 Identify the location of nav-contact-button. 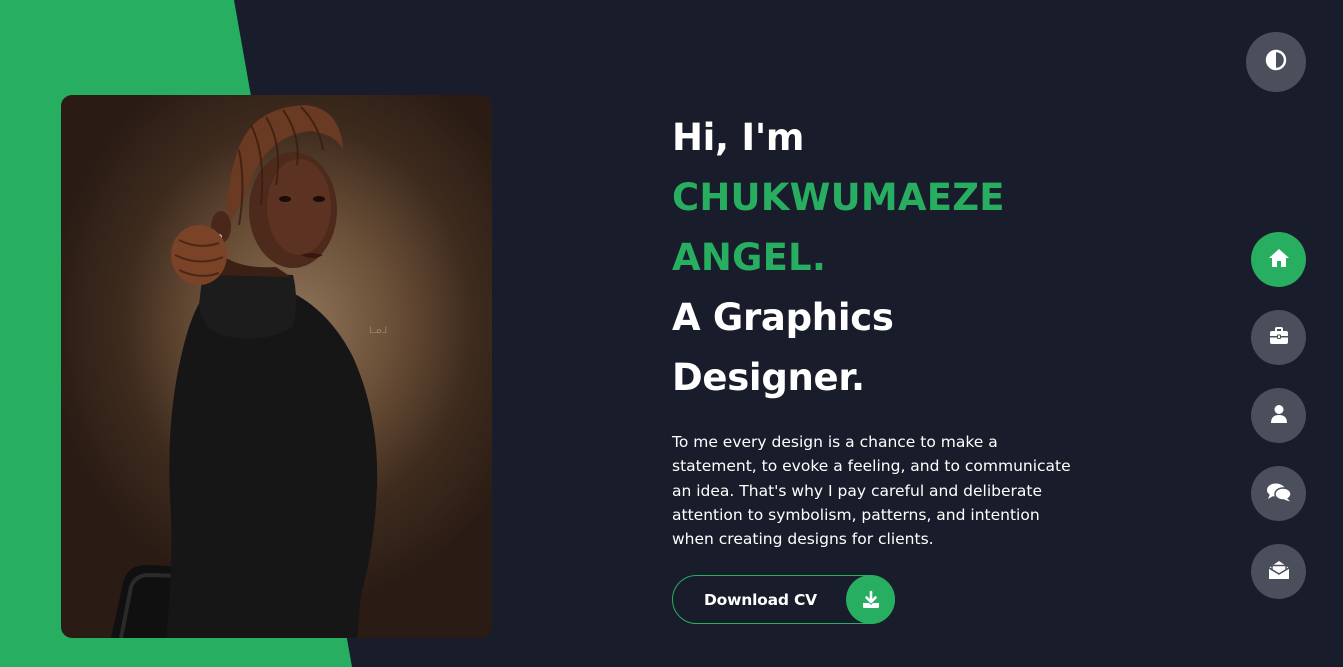
(1278, 571).